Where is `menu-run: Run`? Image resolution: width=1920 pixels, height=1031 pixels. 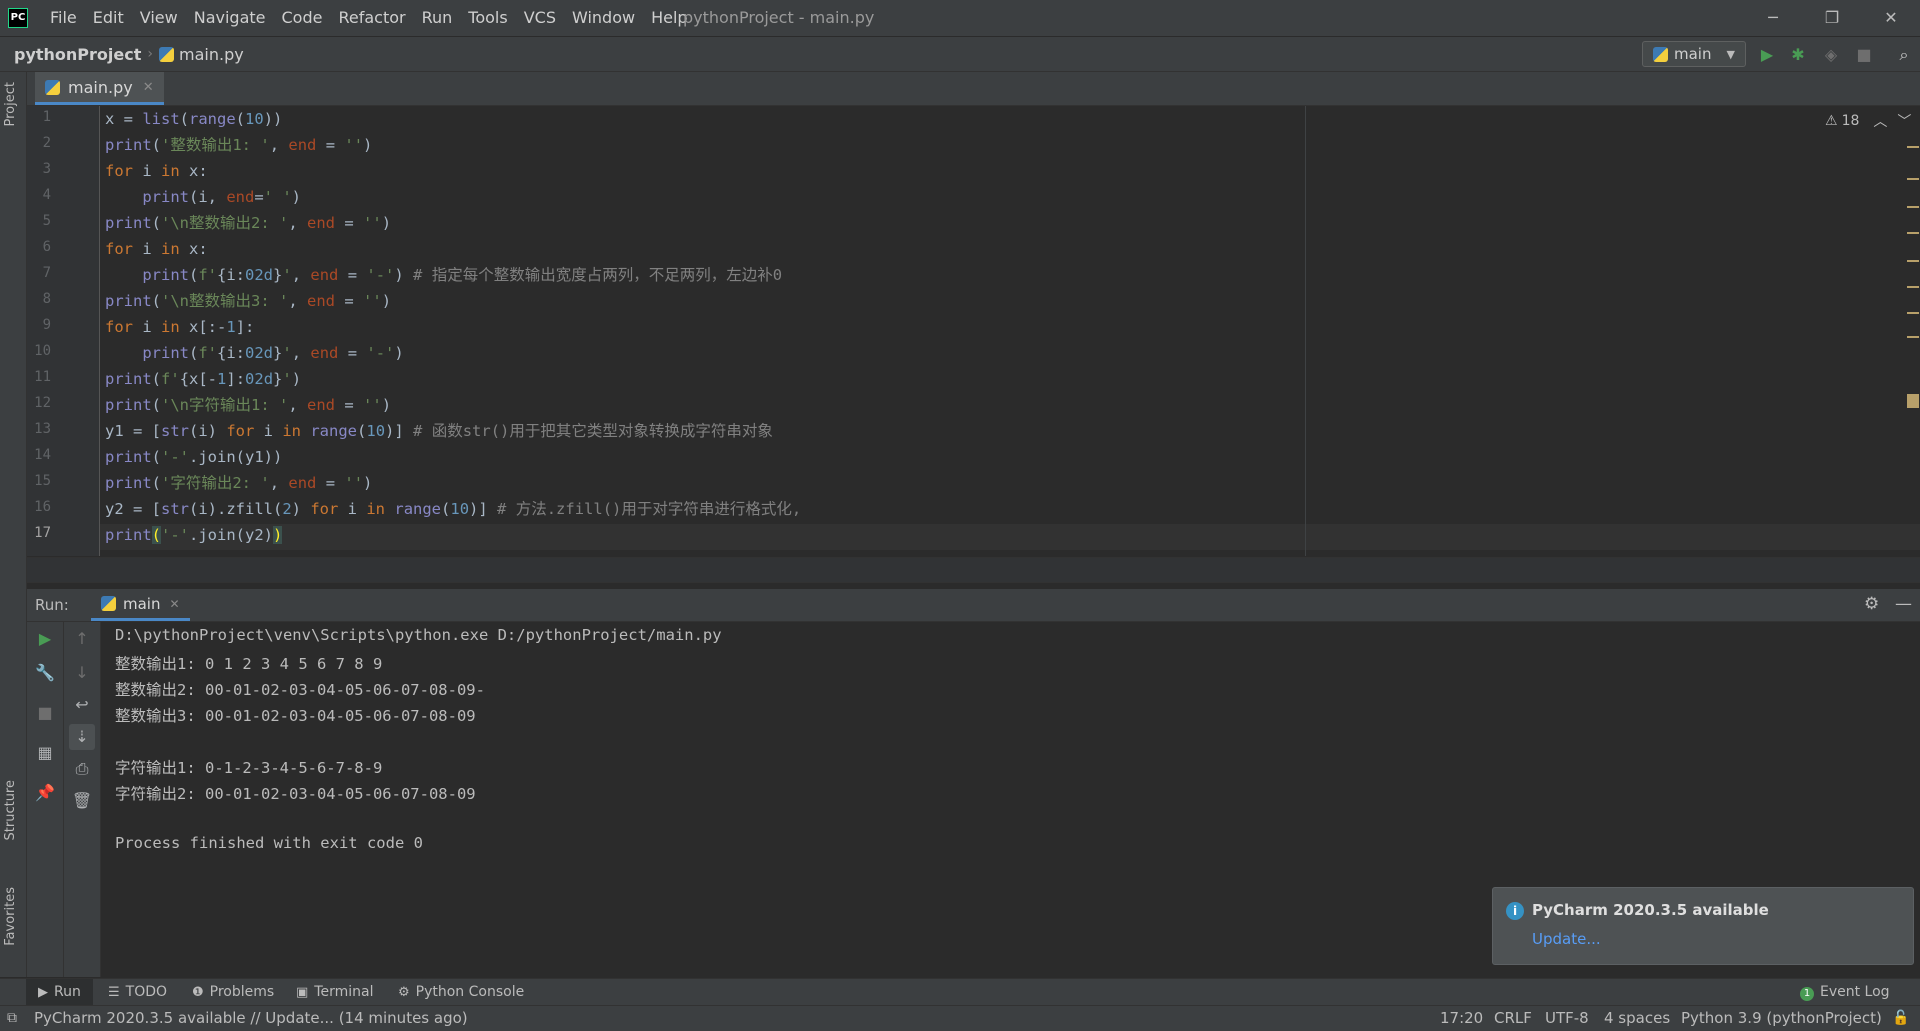
menu-run: Run is located at coordinates (437, 18).